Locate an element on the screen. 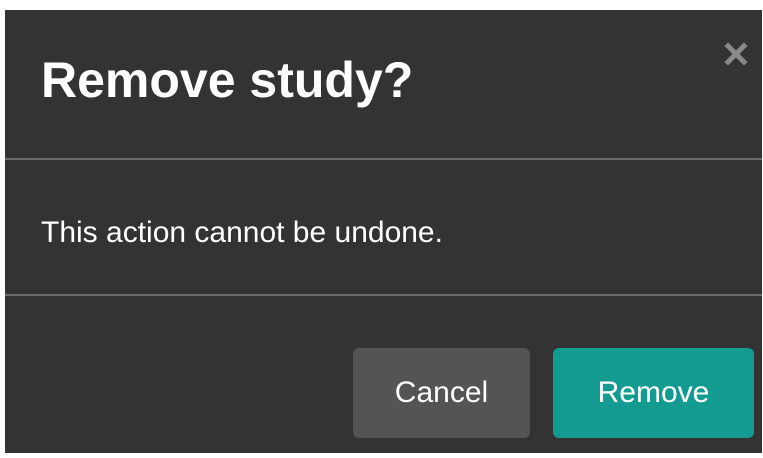 The height and width of the screenshot is (458, 763). close-icon is located at coordinates (736, 54).